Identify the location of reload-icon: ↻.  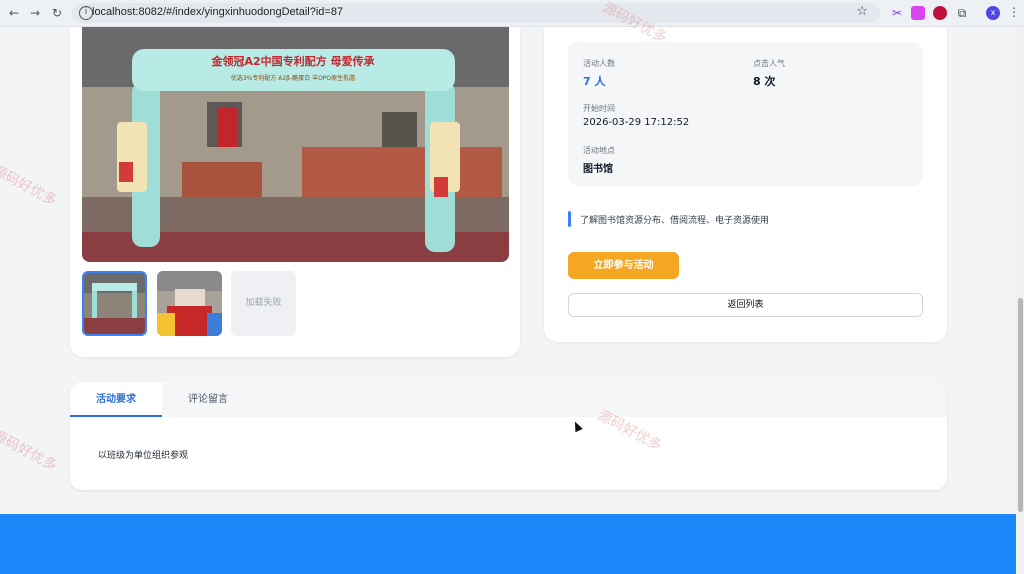
(57, 13).